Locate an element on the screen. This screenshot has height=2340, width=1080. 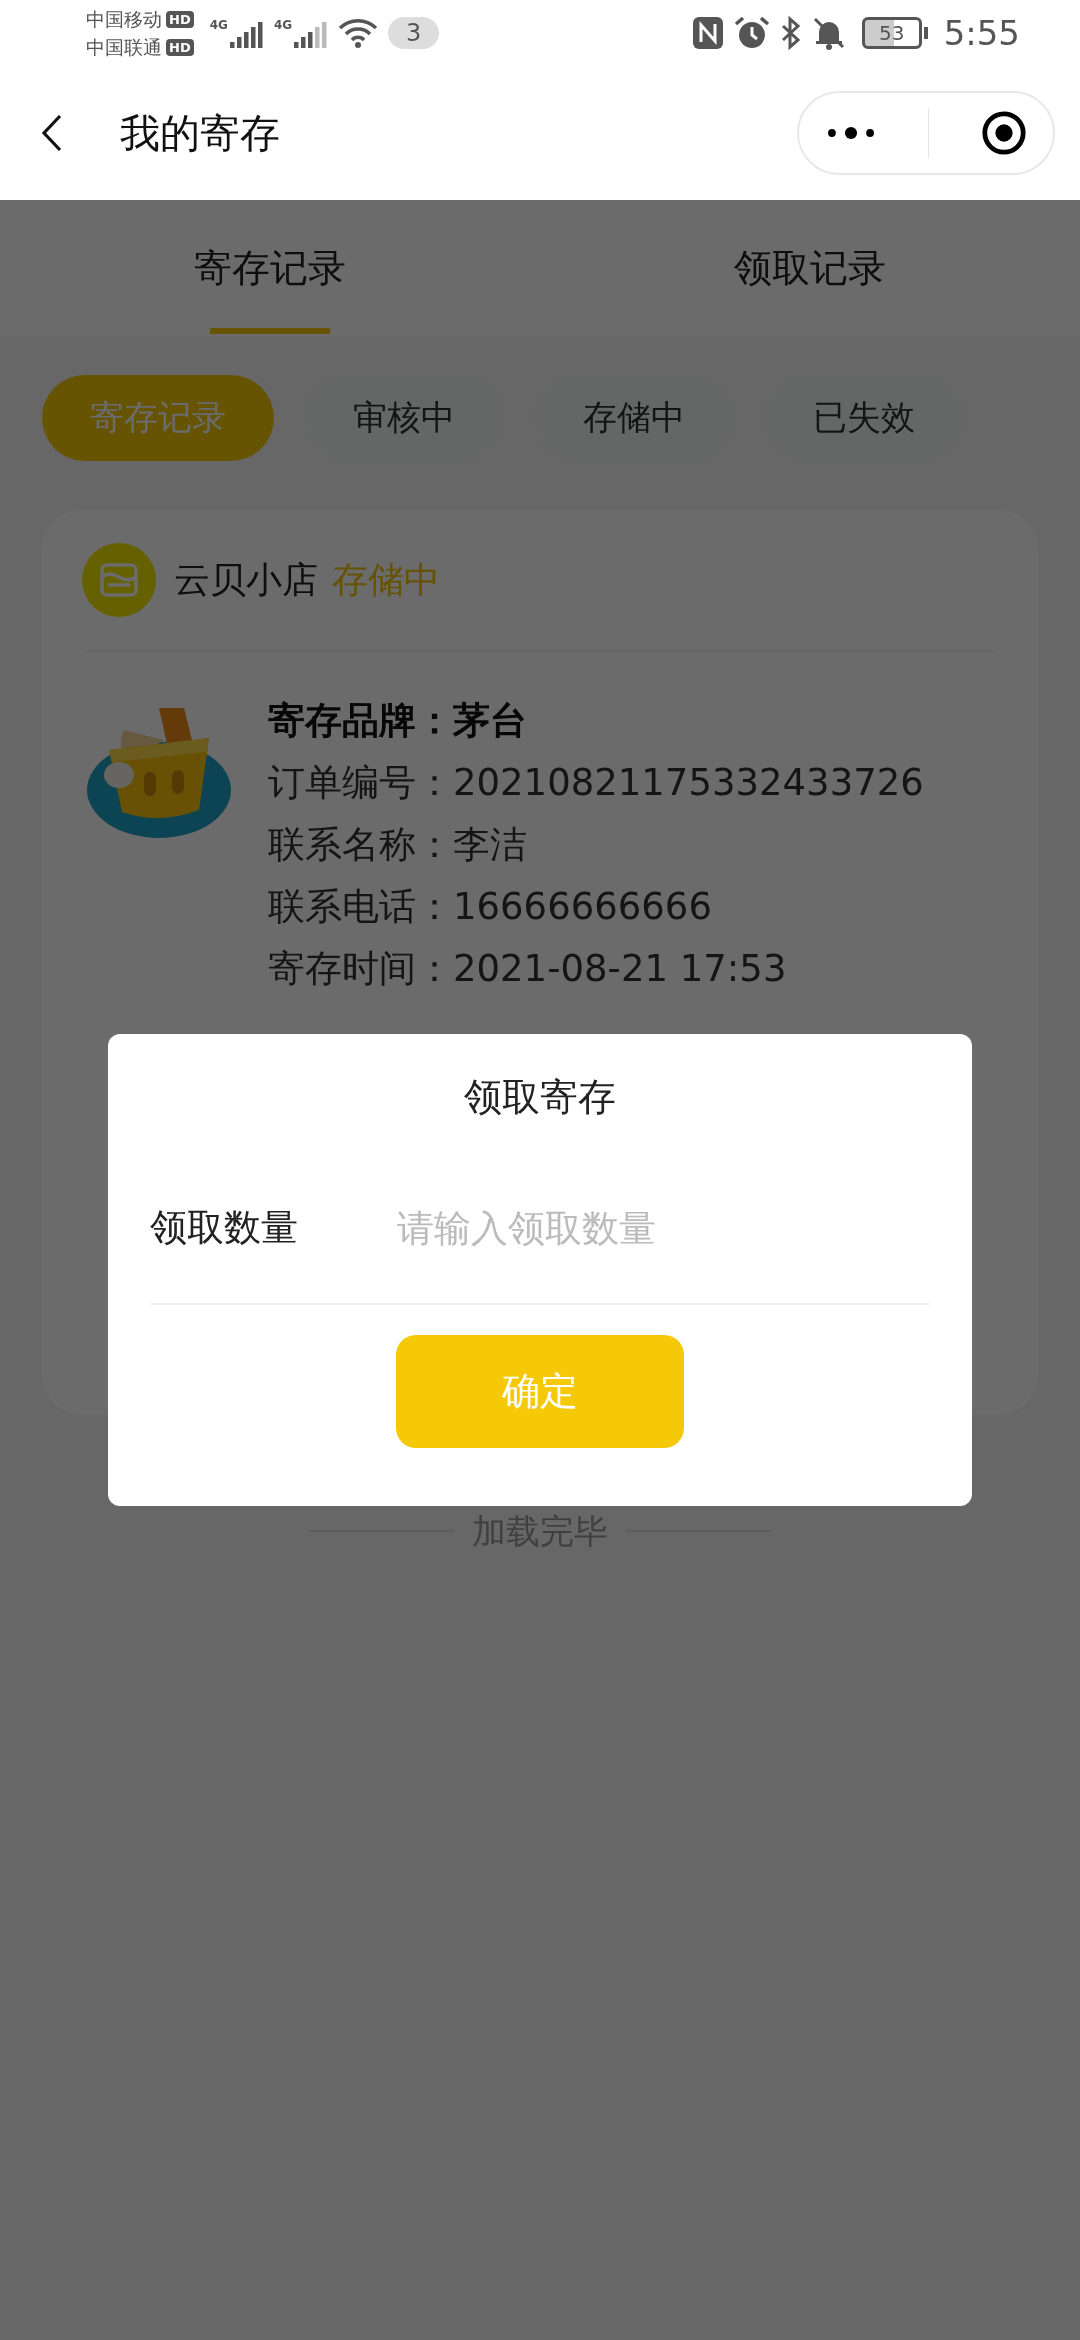
wifi-icon is located at coordinates (358, 33).